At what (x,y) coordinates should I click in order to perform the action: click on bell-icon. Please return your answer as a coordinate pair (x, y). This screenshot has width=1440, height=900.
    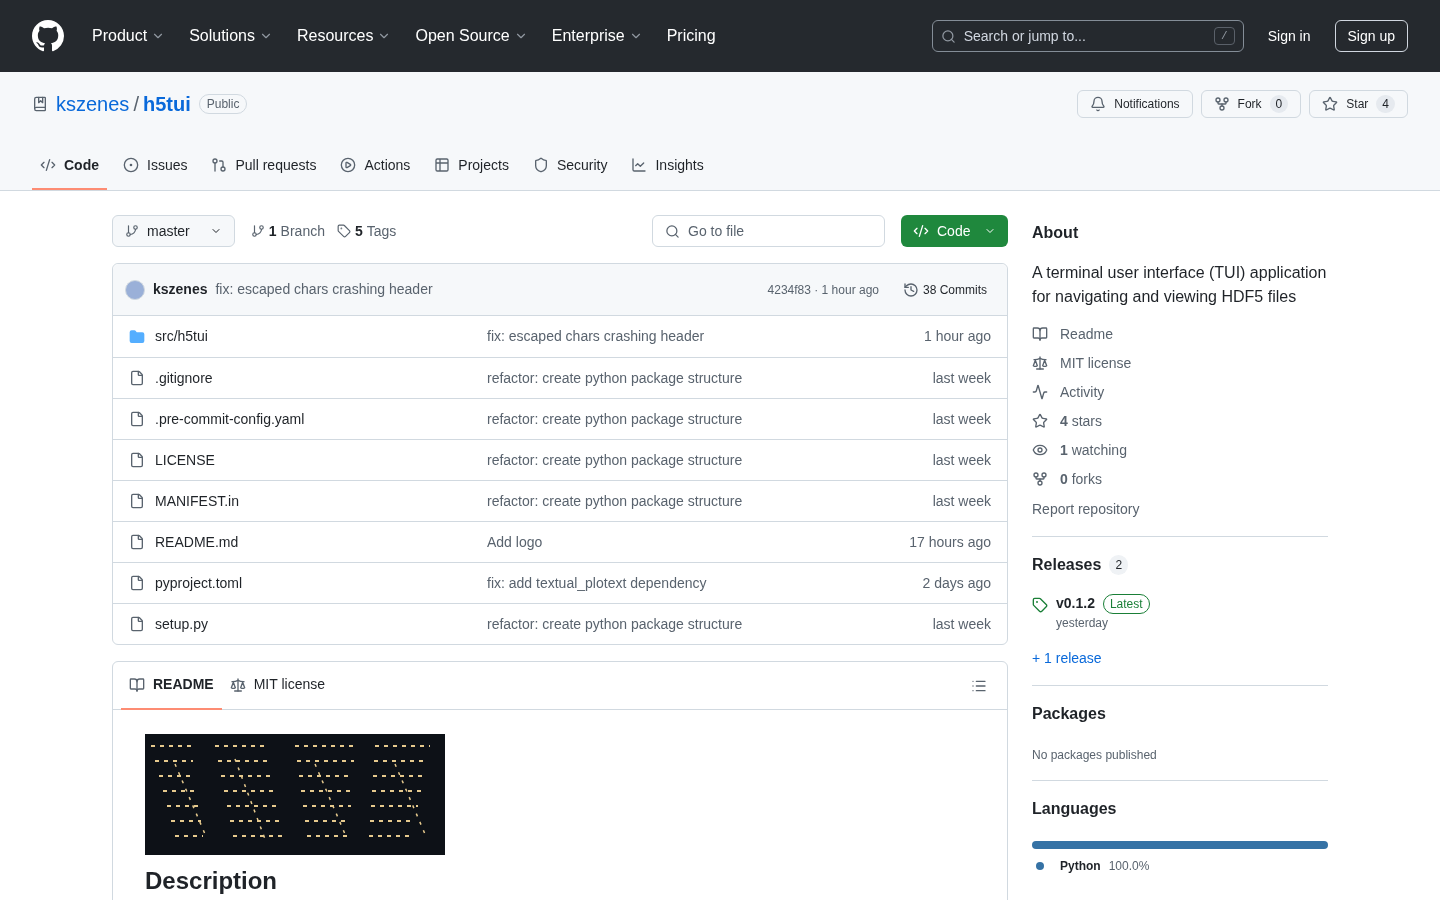
    Looking at the image, I should click on (1098, 104).